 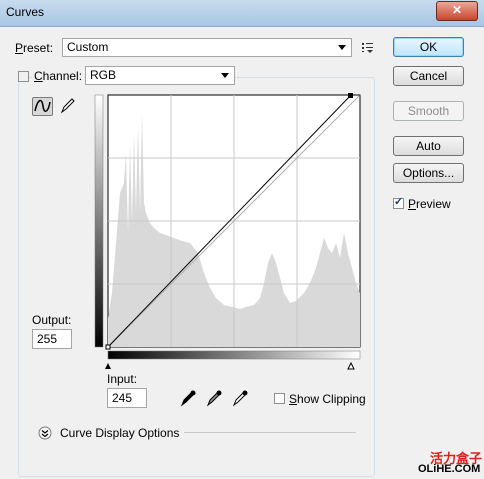 I want to click on curve-point-tool, so click(x=42, y=106).